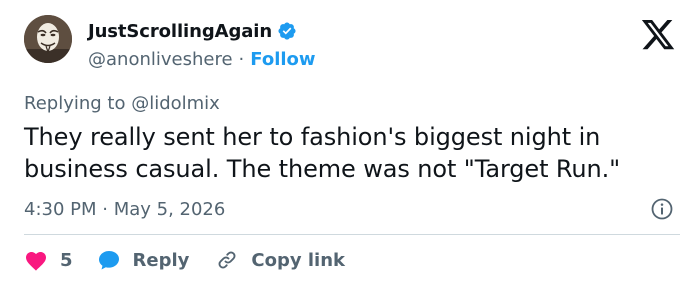 The width and height of the screenshot is (700, 287). I want to click on action-bar: 5 Reply Copy link, so click(184, 260).